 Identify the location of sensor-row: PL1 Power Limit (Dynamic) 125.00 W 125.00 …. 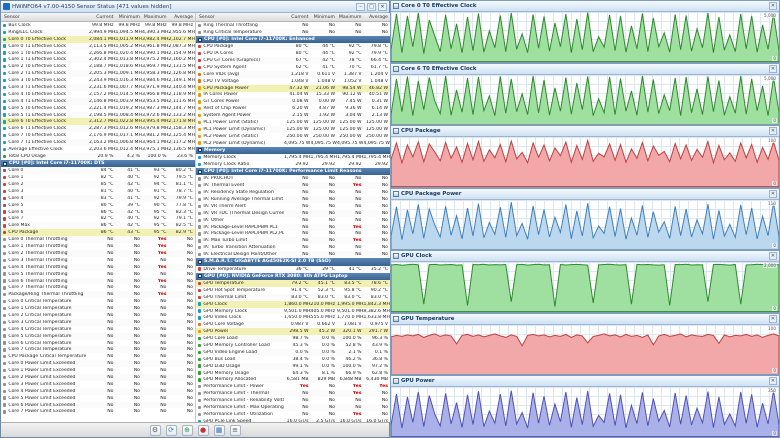
(293, 129).